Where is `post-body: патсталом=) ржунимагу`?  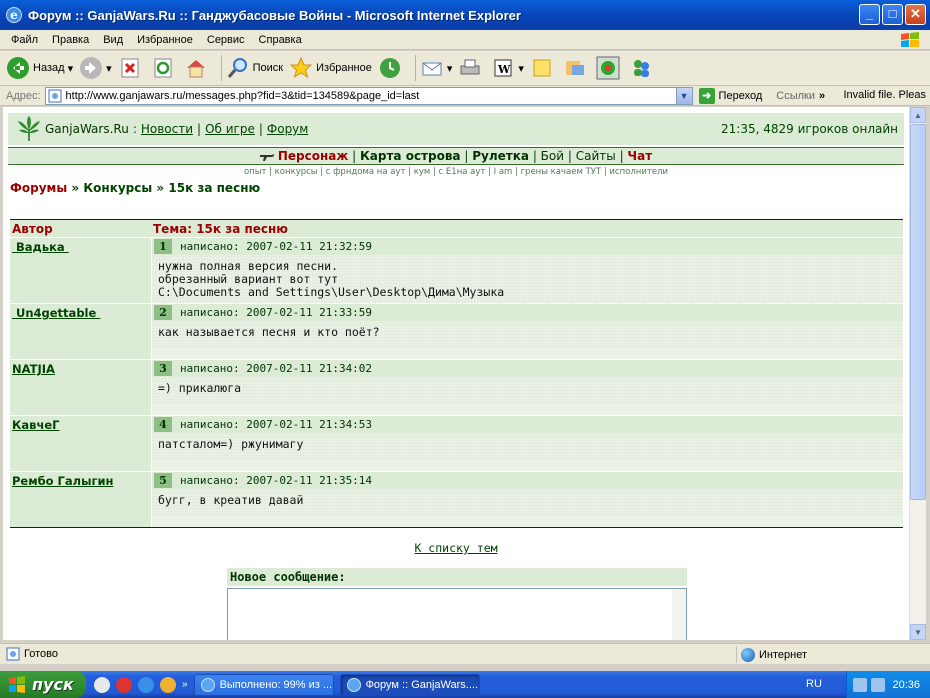 post-body: патсталом=) ржунимагу is located at coordinates (527, 446).